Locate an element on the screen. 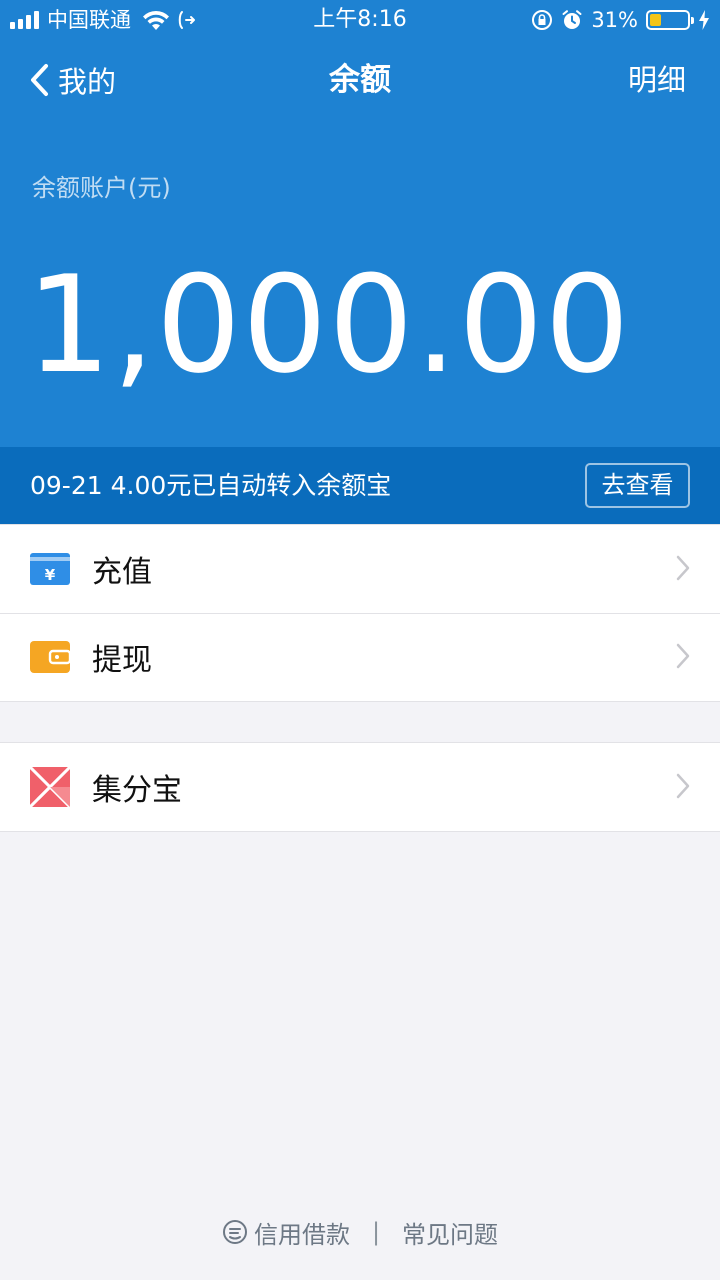 The height and width of the screenshot is (1280, 720). battery-level is located at coordinates (655, 20).